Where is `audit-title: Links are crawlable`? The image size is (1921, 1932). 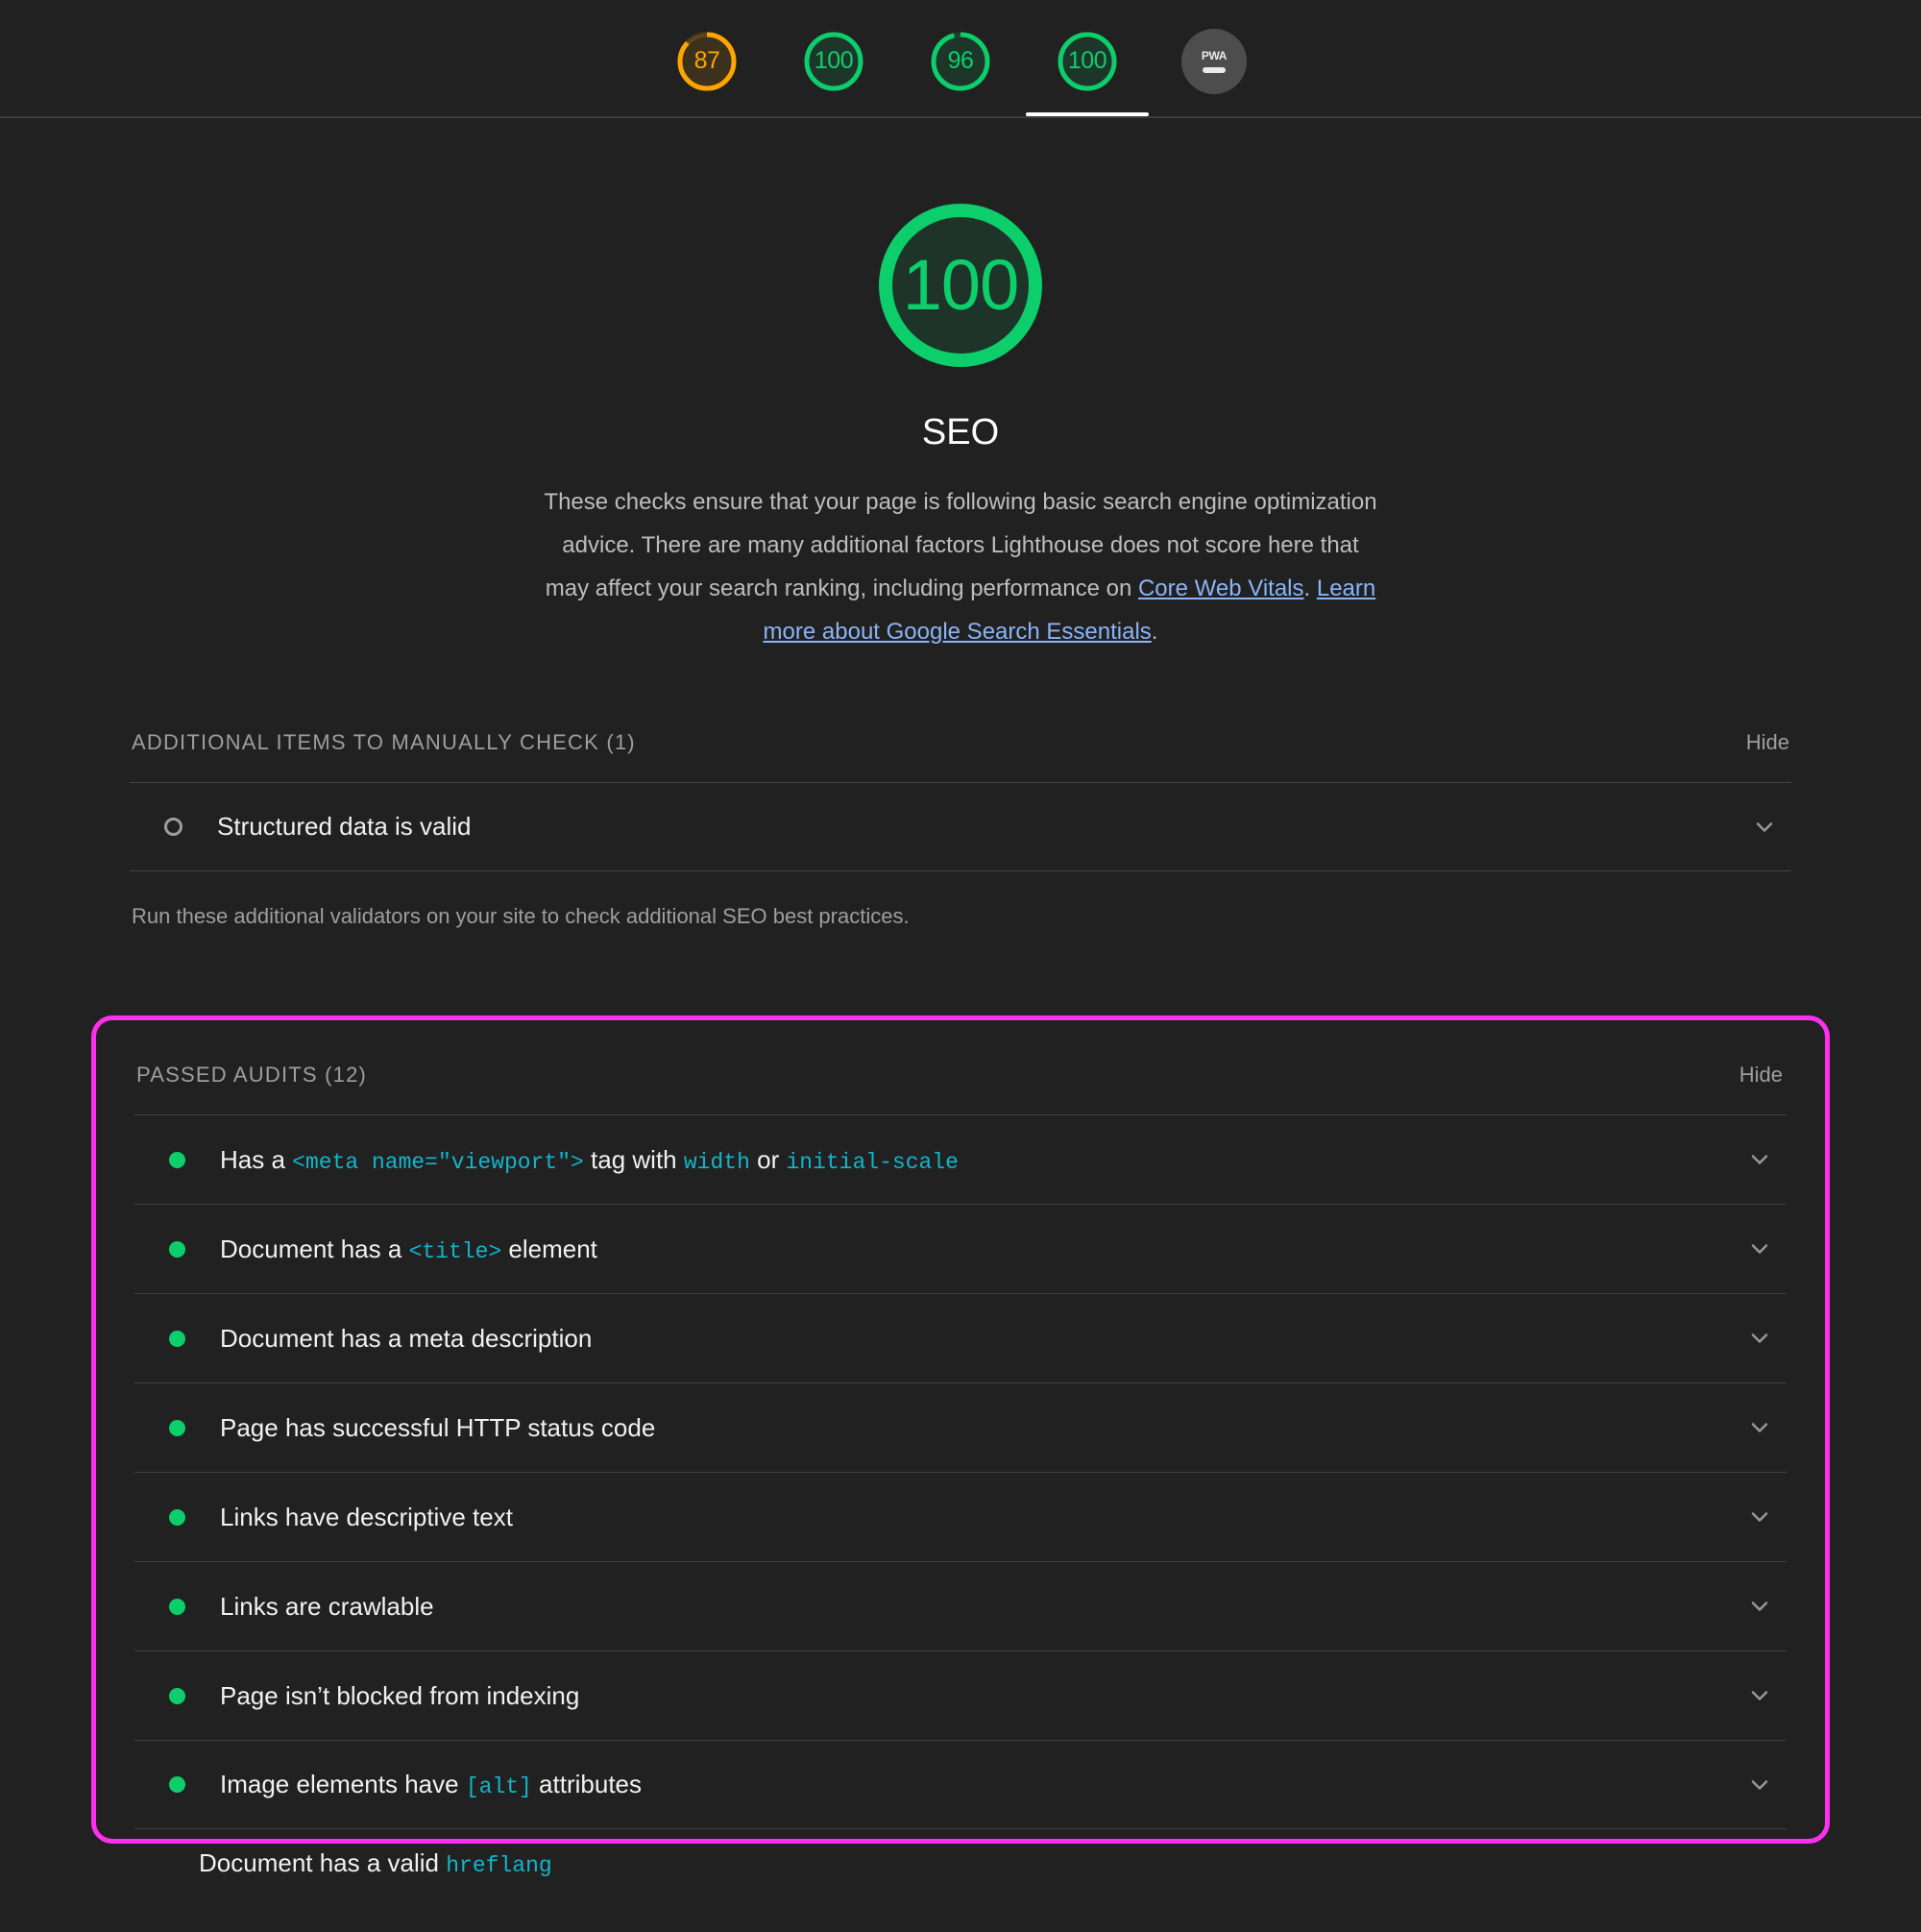
audit-title: Links are crawlable is located at coordinates (327, 1607).